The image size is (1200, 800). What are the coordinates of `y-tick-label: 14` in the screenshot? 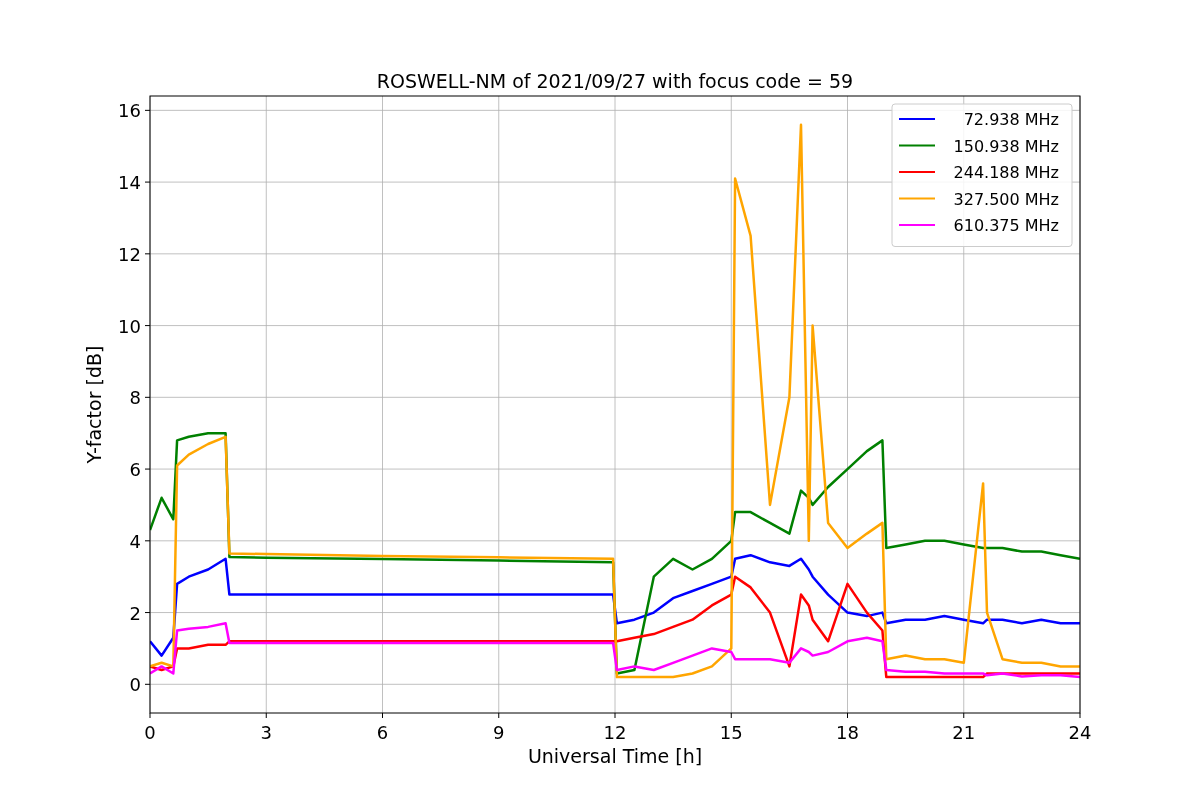 It's located at (129, 183).